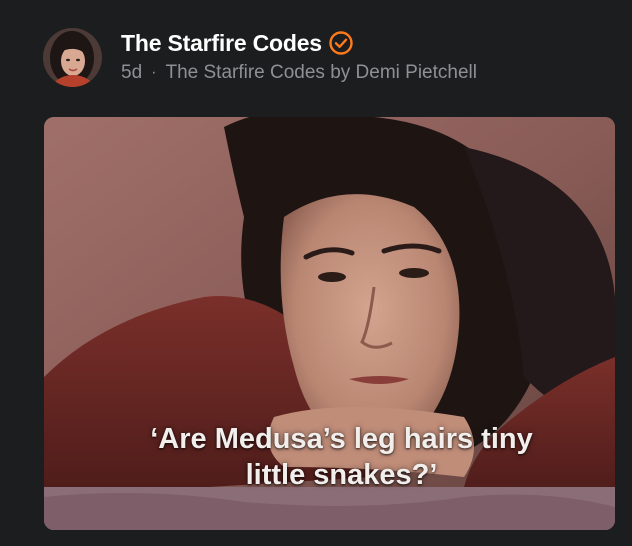 This screenshot has width=632, height=546. I want to click on caption-line-2: little snakes?’, so click(341, 475).